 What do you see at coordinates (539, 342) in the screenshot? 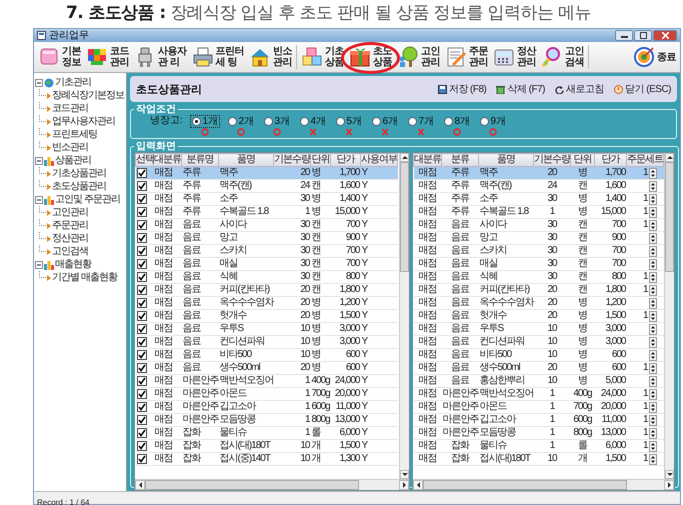
I see `table-row: 매점 음료 컨디션파워 10 병 3,000` at bounding box center [539, 342].